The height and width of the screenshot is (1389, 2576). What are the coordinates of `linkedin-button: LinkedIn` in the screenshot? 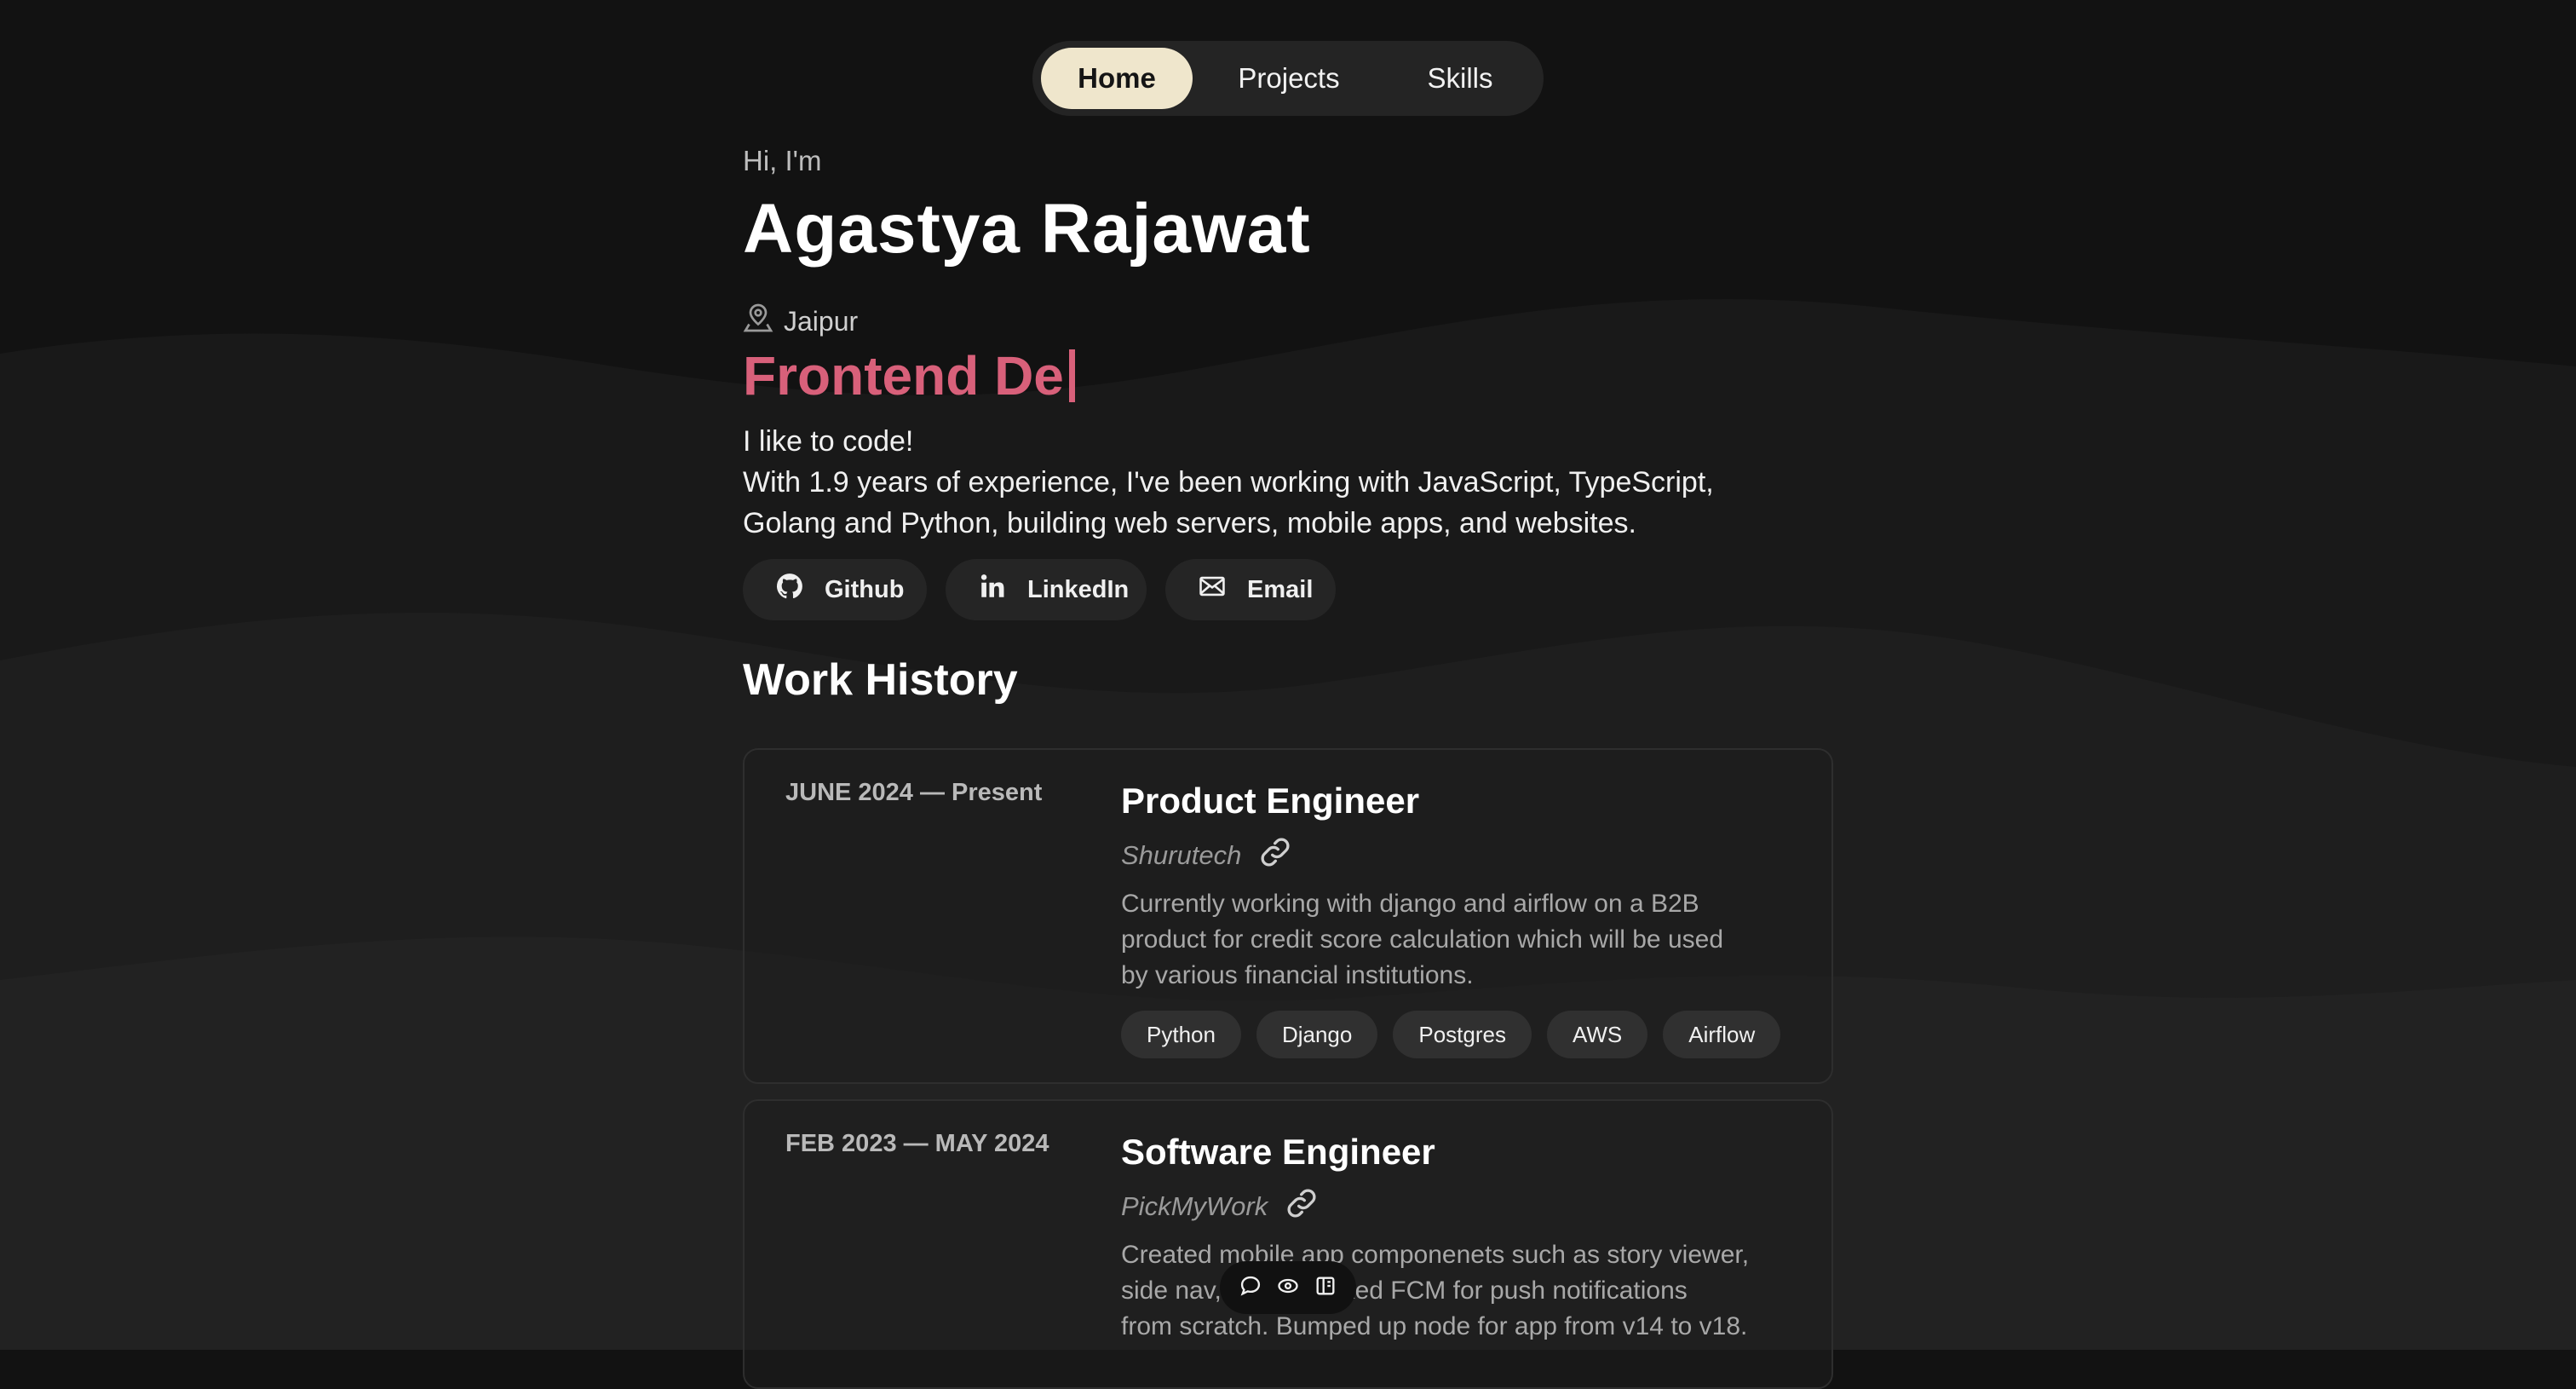 It's located at (1046, 590).